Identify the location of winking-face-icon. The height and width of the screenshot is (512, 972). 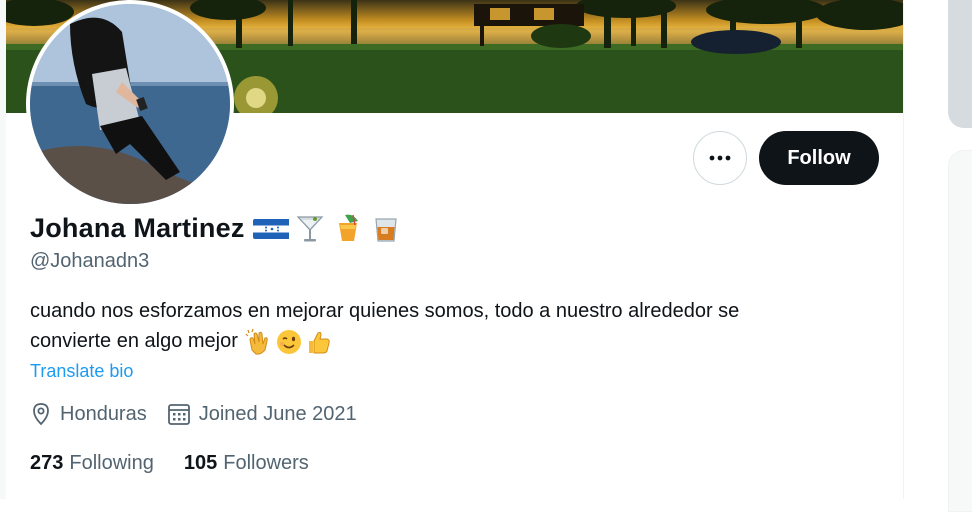
(289, 341).